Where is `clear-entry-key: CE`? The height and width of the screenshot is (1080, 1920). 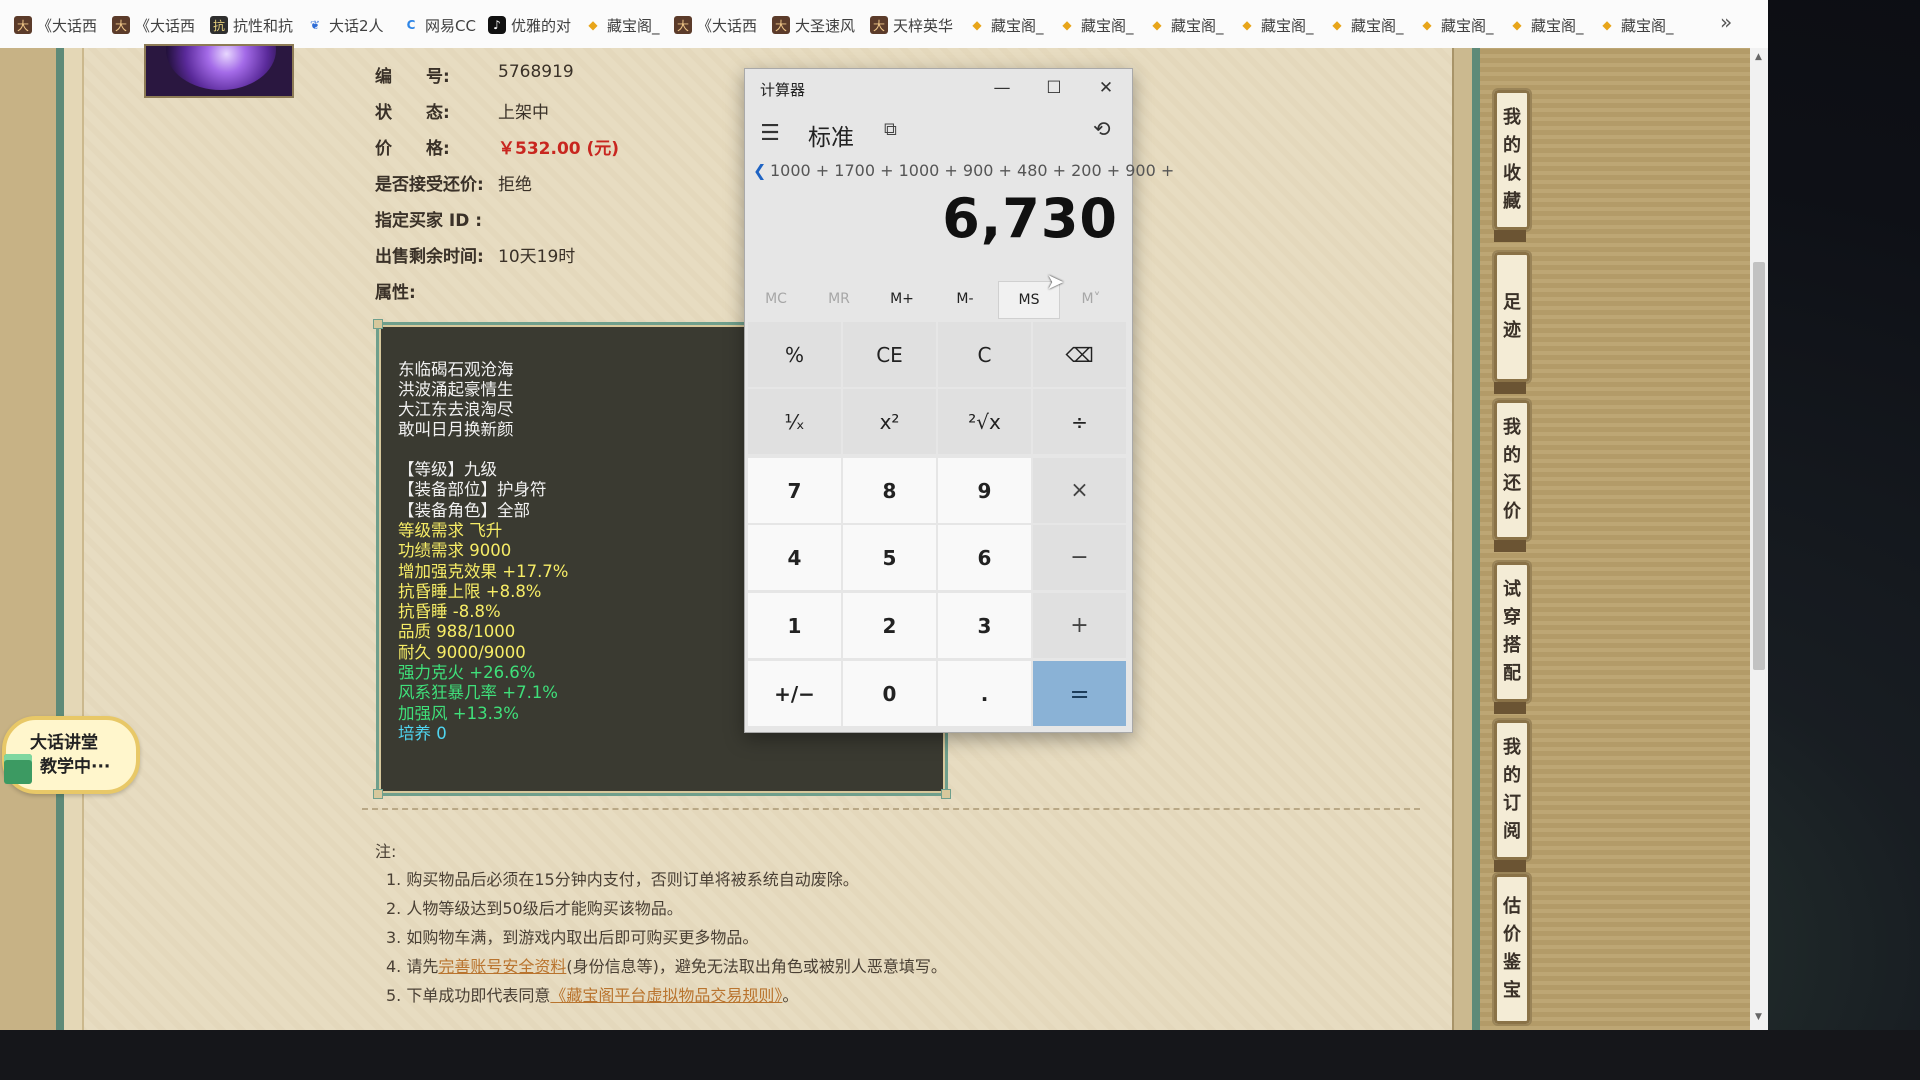
clear-entry-key: CE is located at coordinates (889, 354).